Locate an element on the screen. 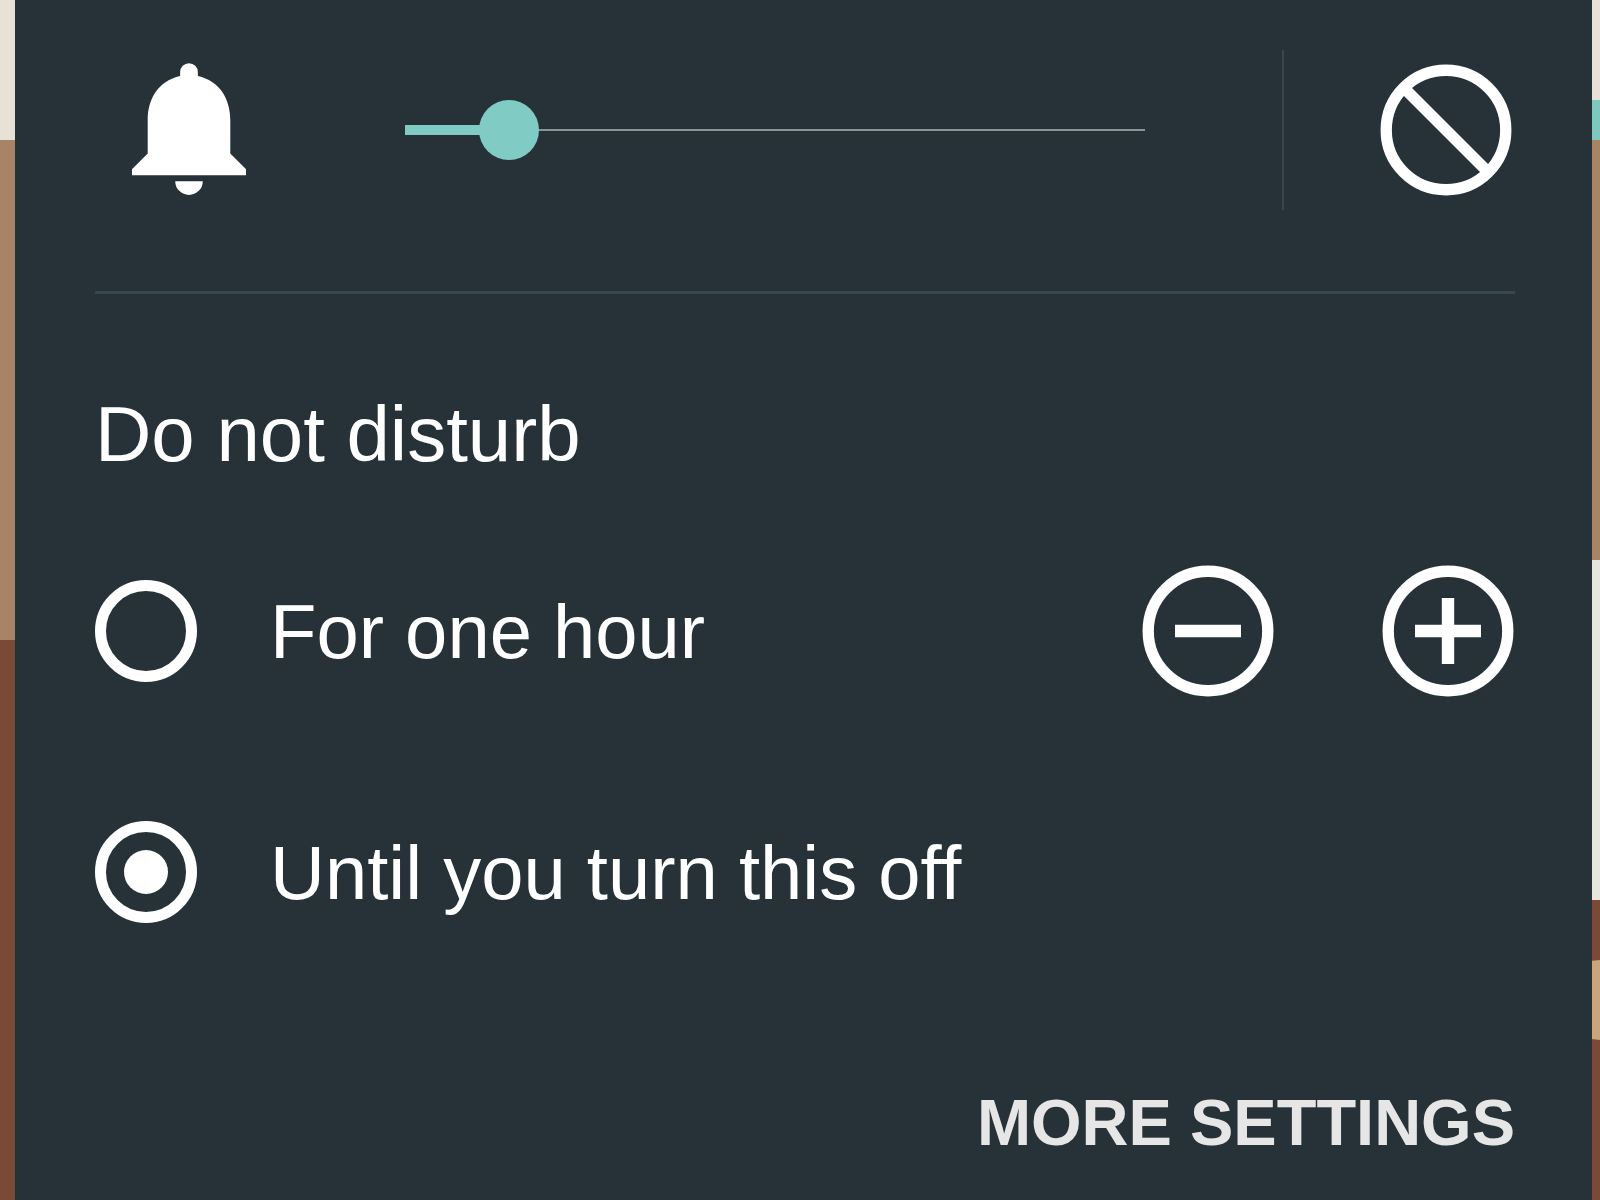  bell-icon is located at coordinates (189, 130).